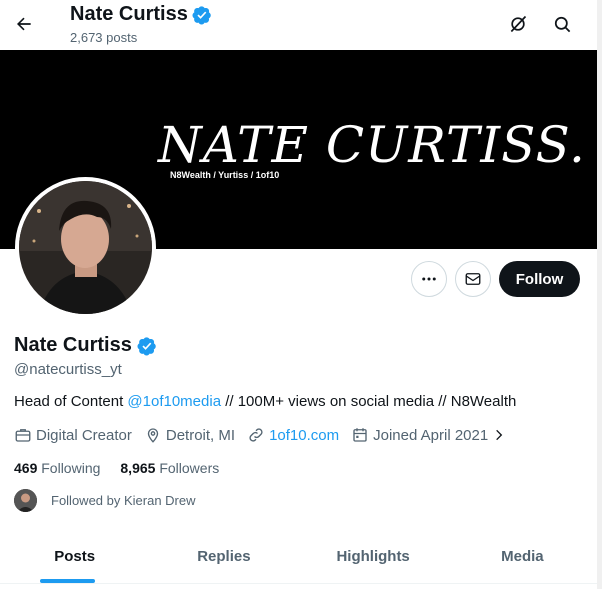  I want to click on joined-label: Joined April 2021, so click(431, 435).